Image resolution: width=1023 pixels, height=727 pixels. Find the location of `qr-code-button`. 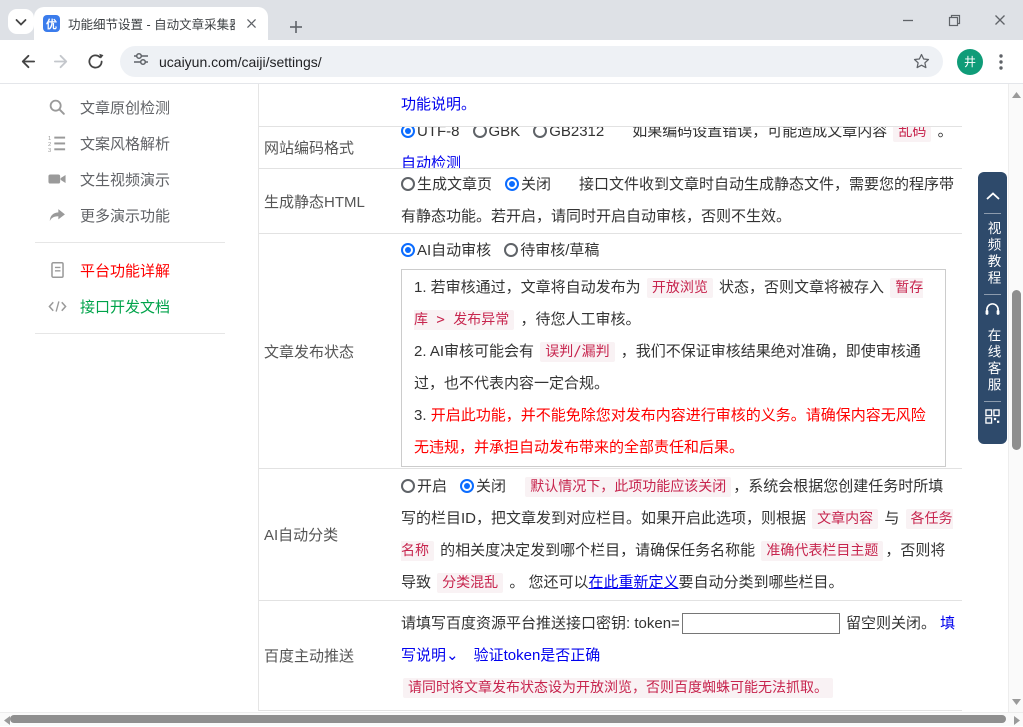

qr-code-button is located at coordinates (992, 419).